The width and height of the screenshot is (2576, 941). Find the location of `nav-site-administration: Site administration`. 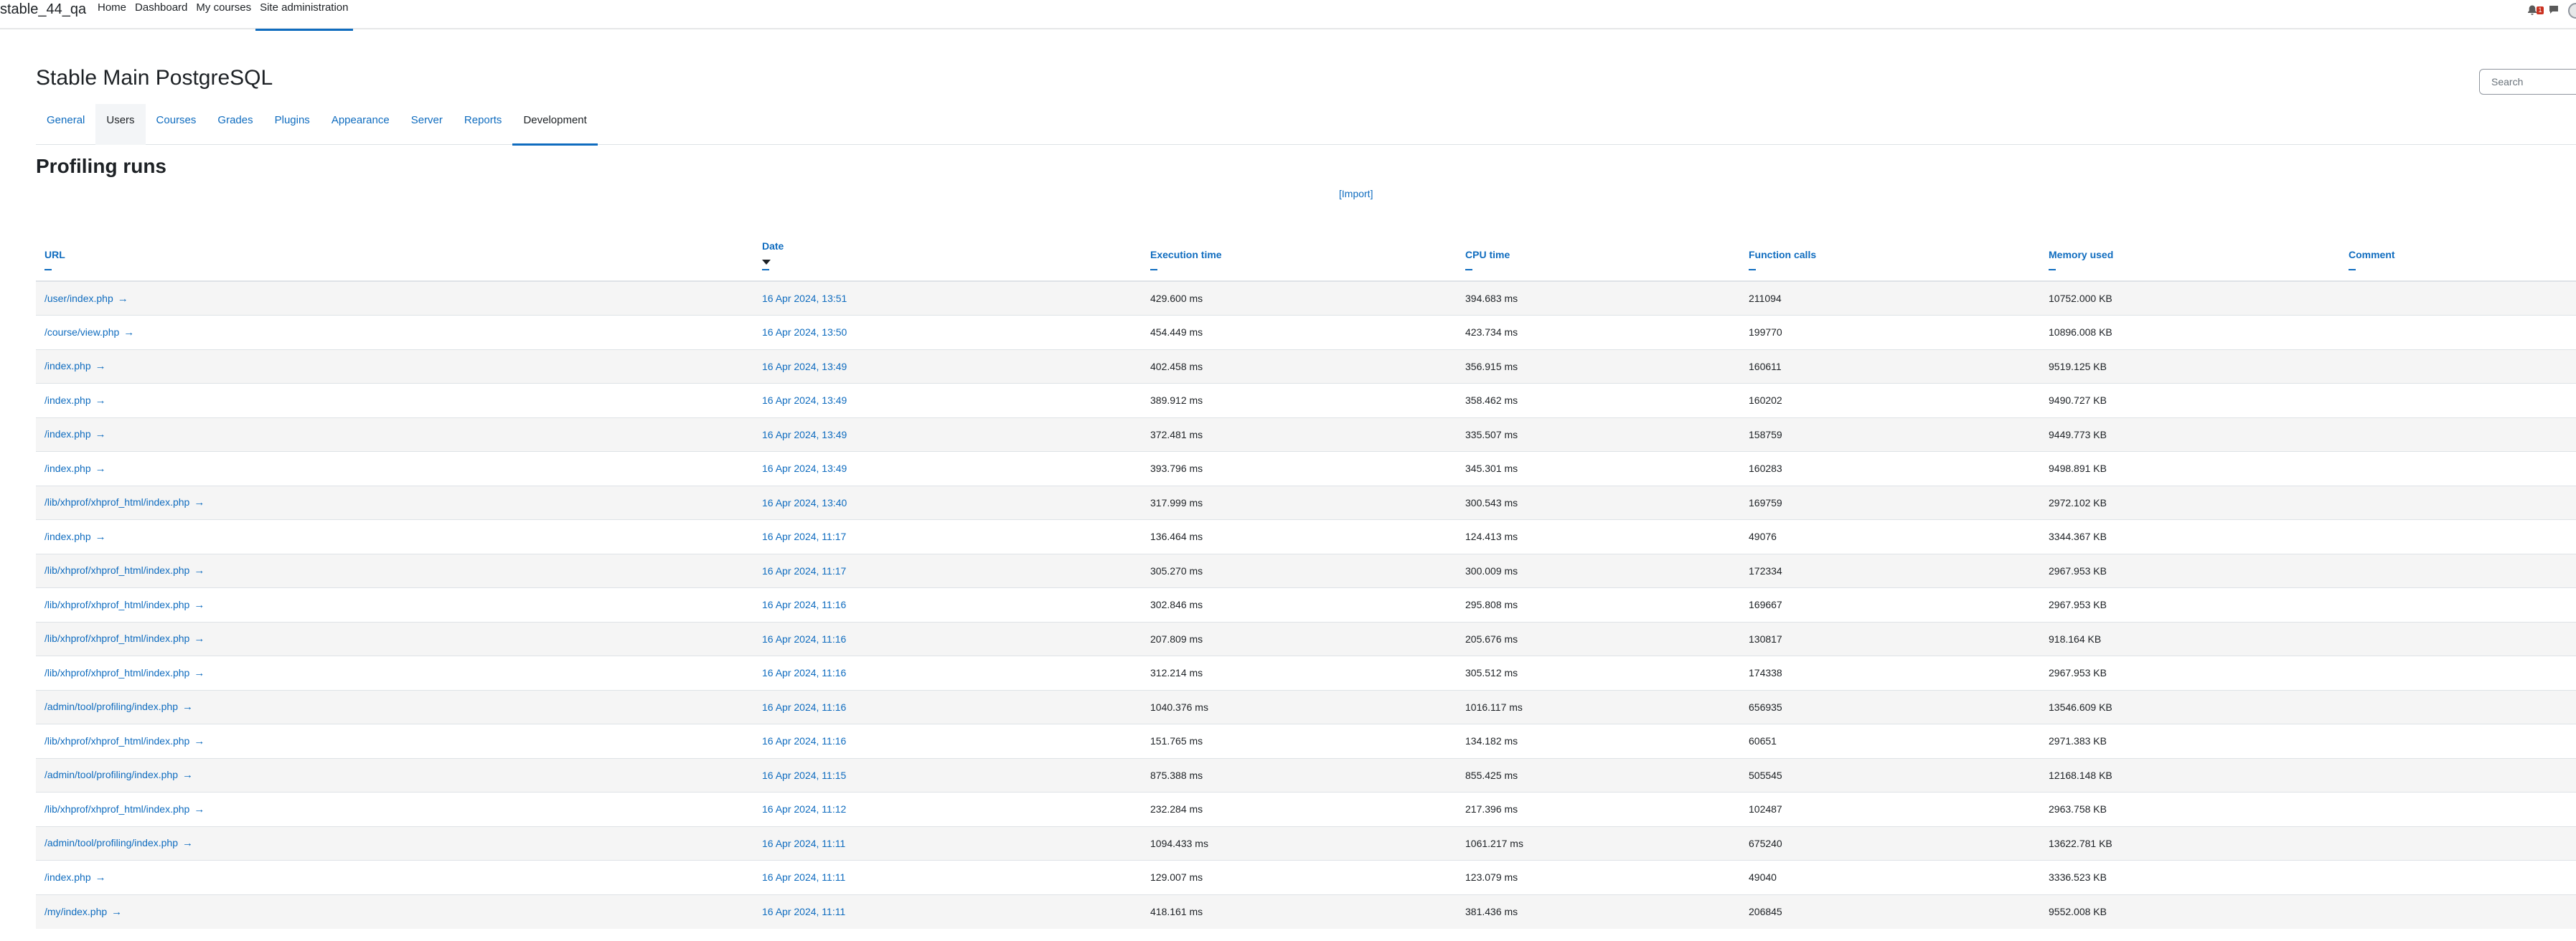

nav-site-administration: Site administration is located at coordinates (304, 16).